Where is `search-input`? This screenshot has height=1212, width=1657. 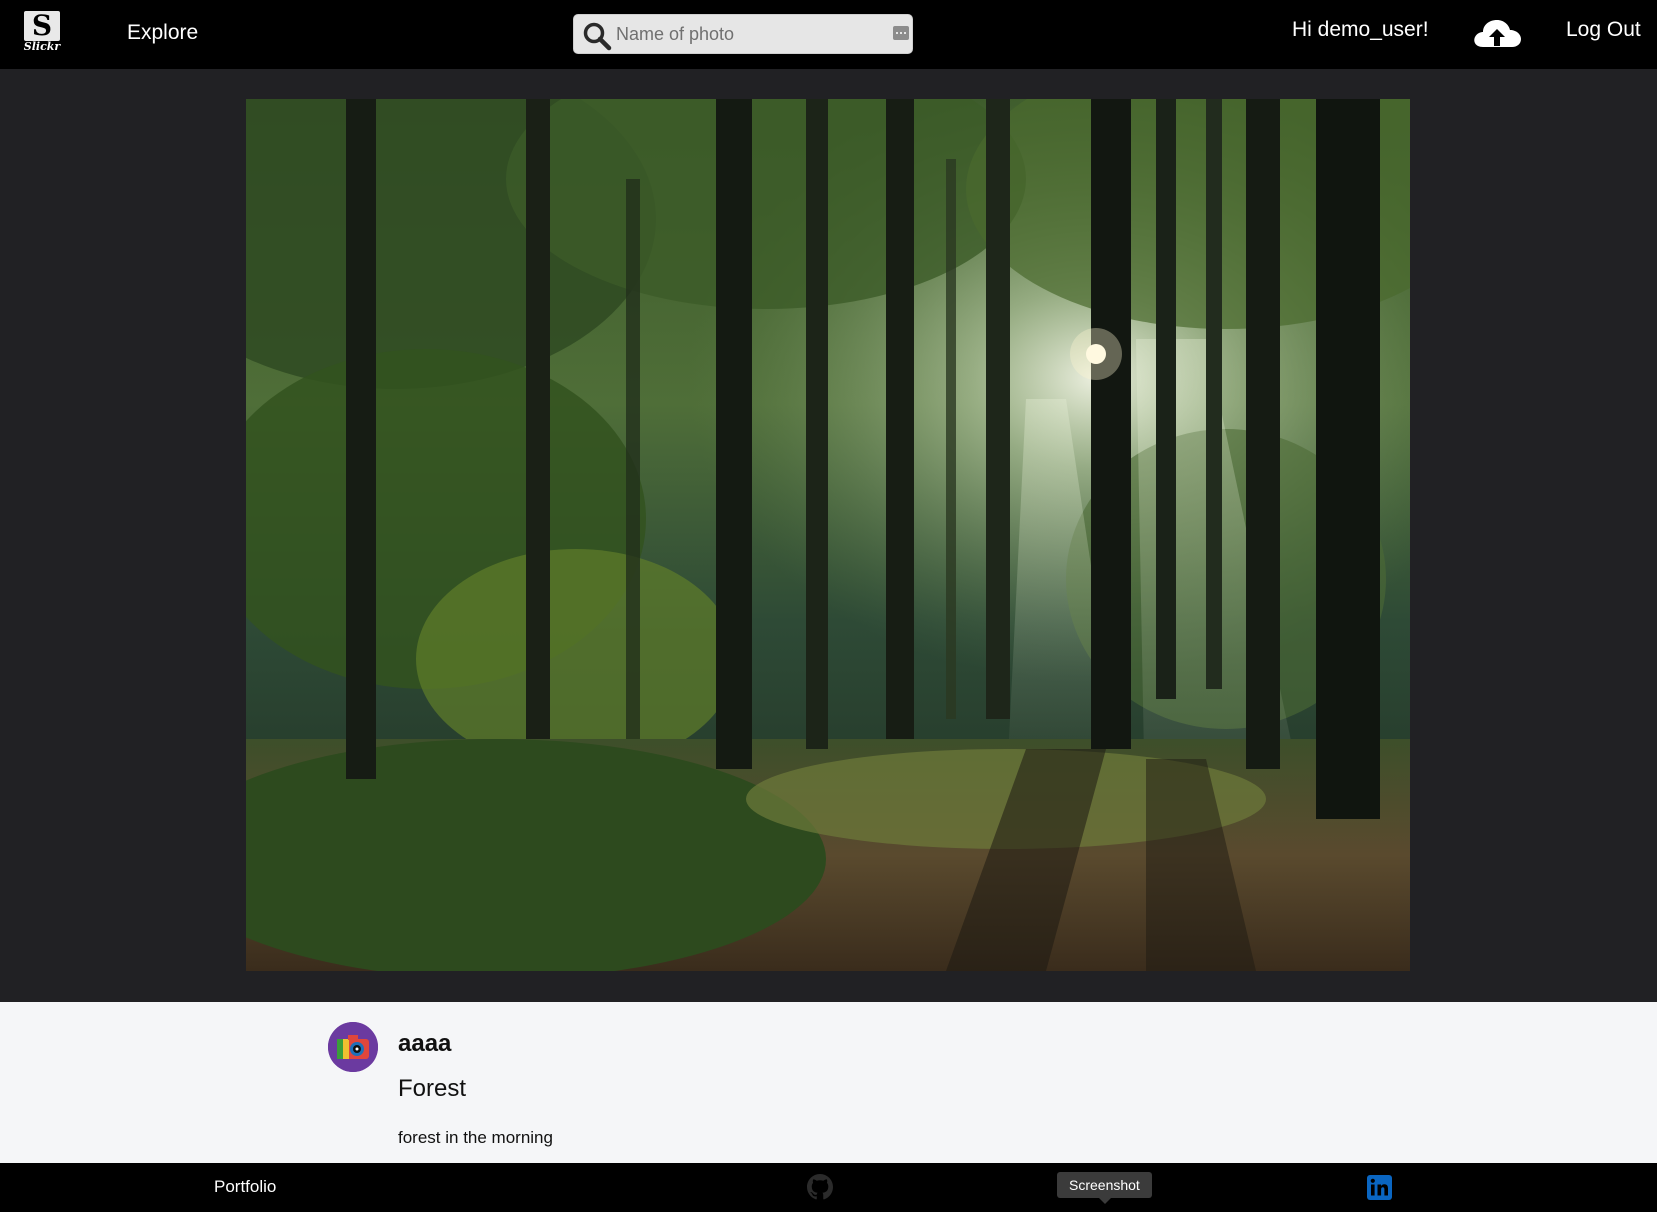 search-input is located at coordinates (751, 34).